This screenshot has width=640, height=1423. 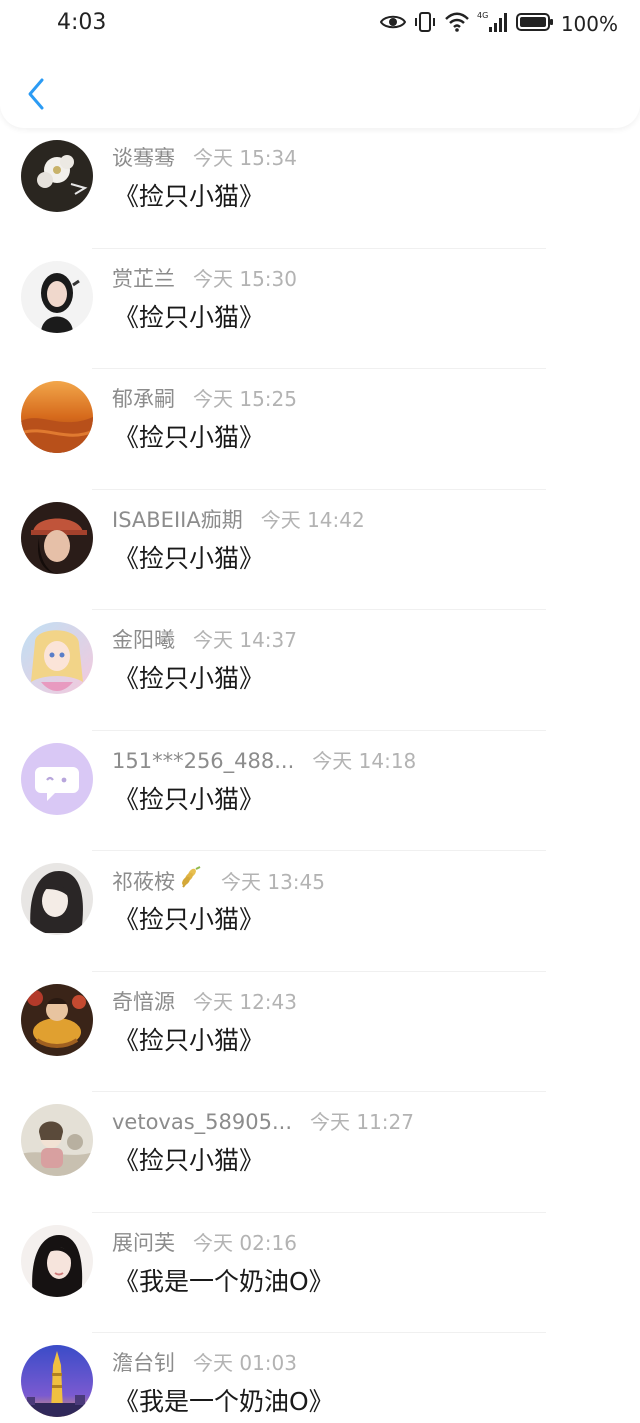 What do you see at coordinates (589, 24) in the screenshot?
I see `battery-percent: 100%` at bounding box center [589, 24].